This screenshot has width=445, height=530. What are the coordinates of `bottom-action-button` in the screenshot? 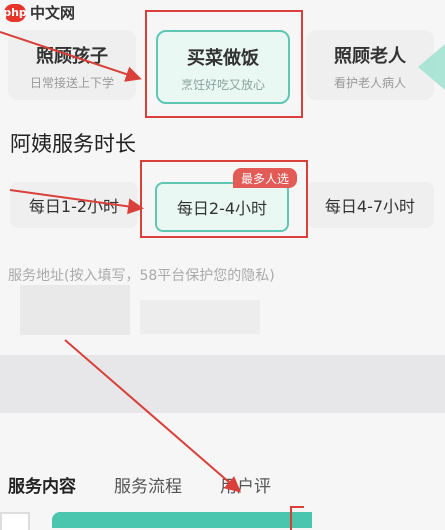 It's located at (182, 520).